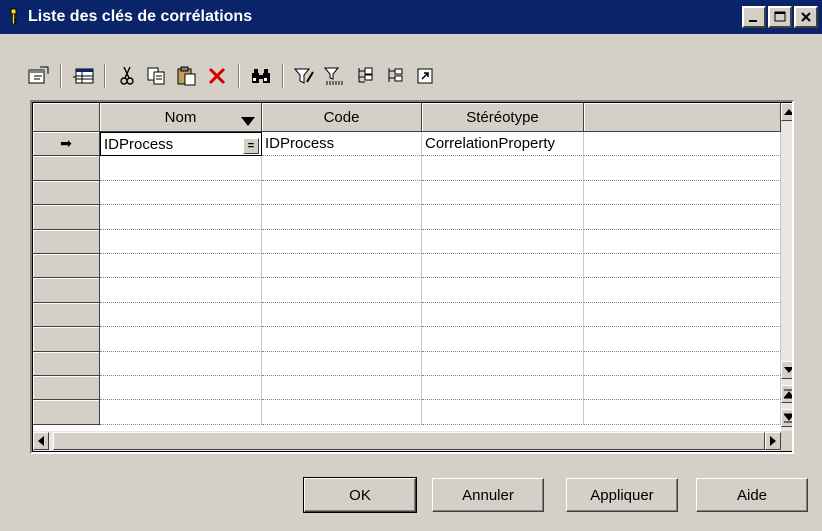 The width and height of the screenshot is (822, 531). I want to click on close-button, so click(806, 17).